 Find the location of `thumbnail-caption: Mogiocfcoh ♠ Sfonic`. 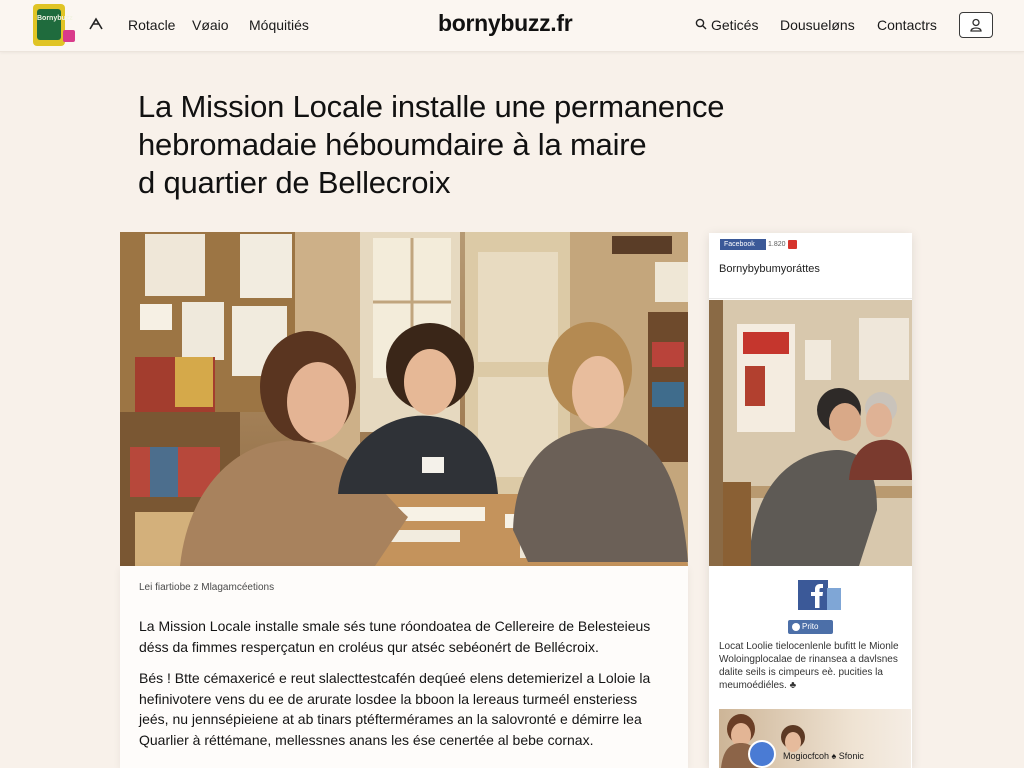

thumbnail-caption: Mogiocfcoh ♠ Sfonic is located at coordinates (823, 756).